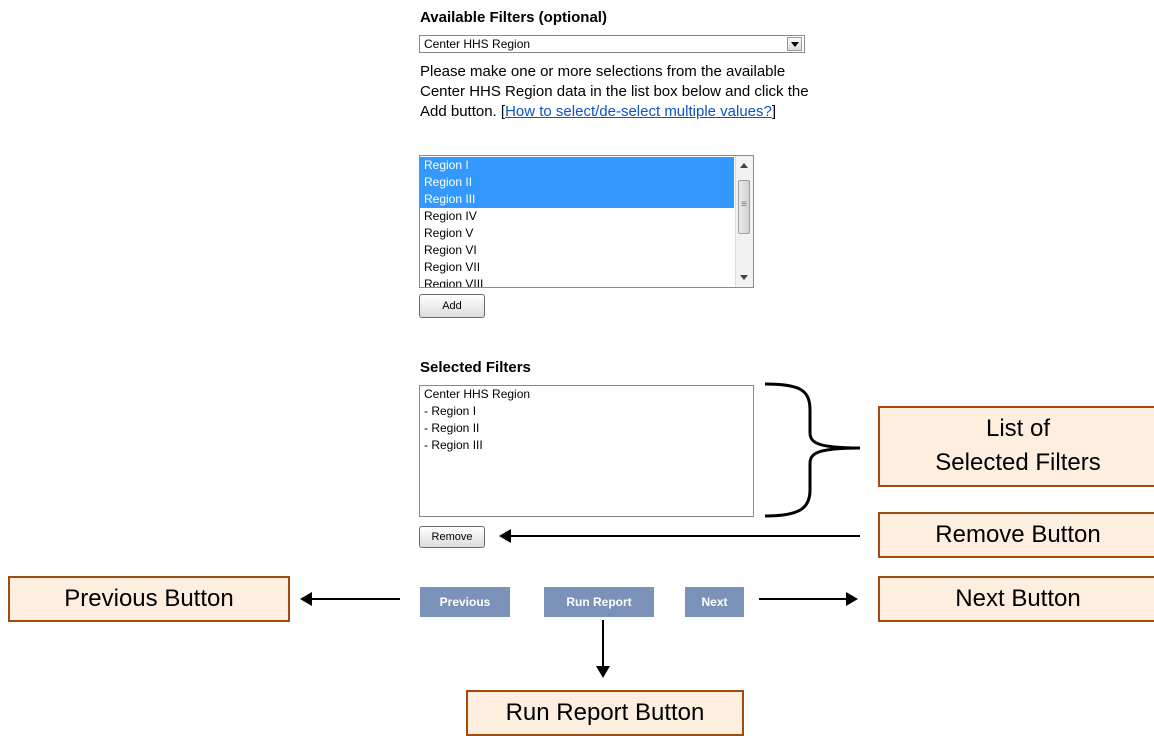 The image size is (1154, 736). What do you see at coordinates (577, 182) in the screenshot?
I see `listbox-option: Region II` at bounding box center [577, 182].